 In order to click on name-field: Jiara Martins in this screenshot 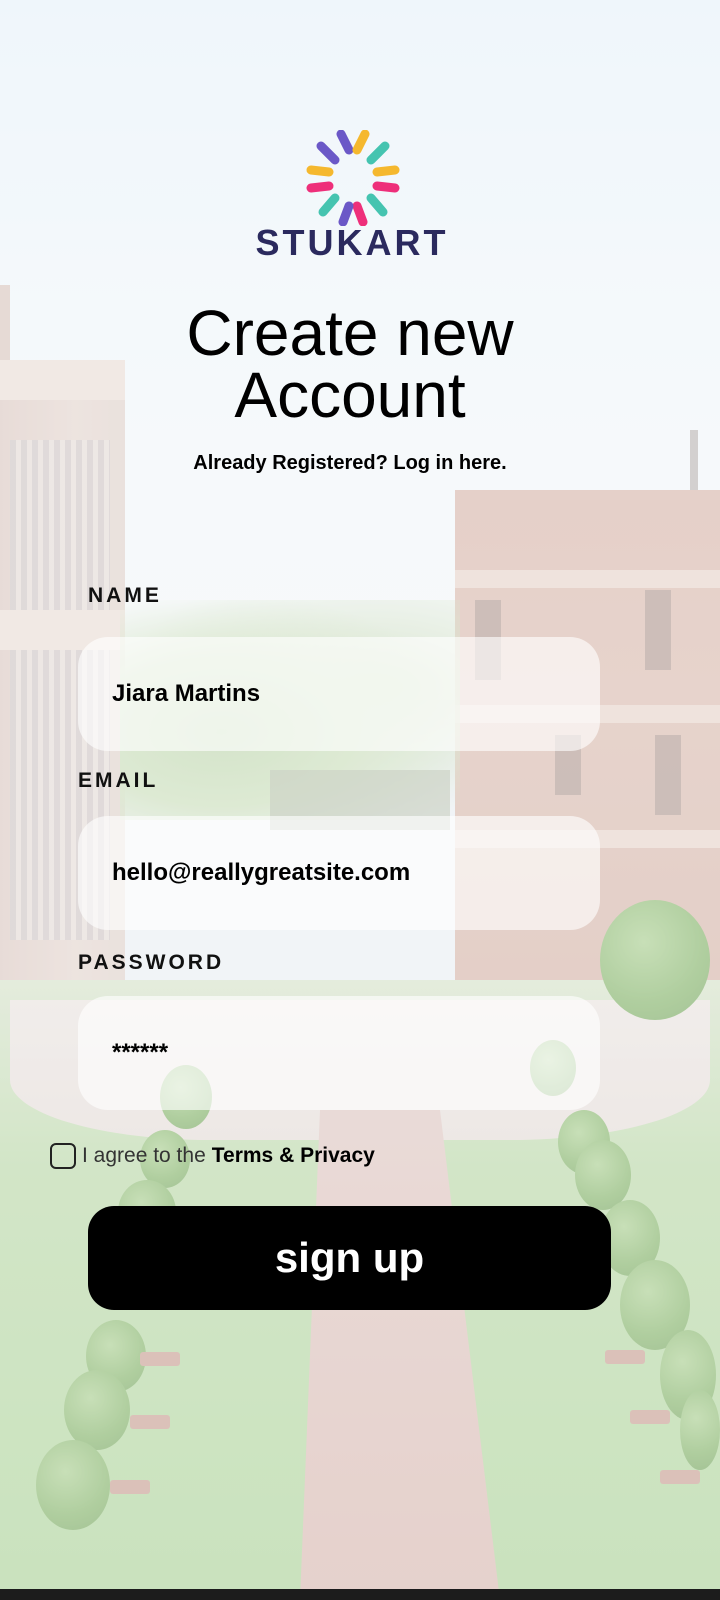, I will do `click(339, 694)`.